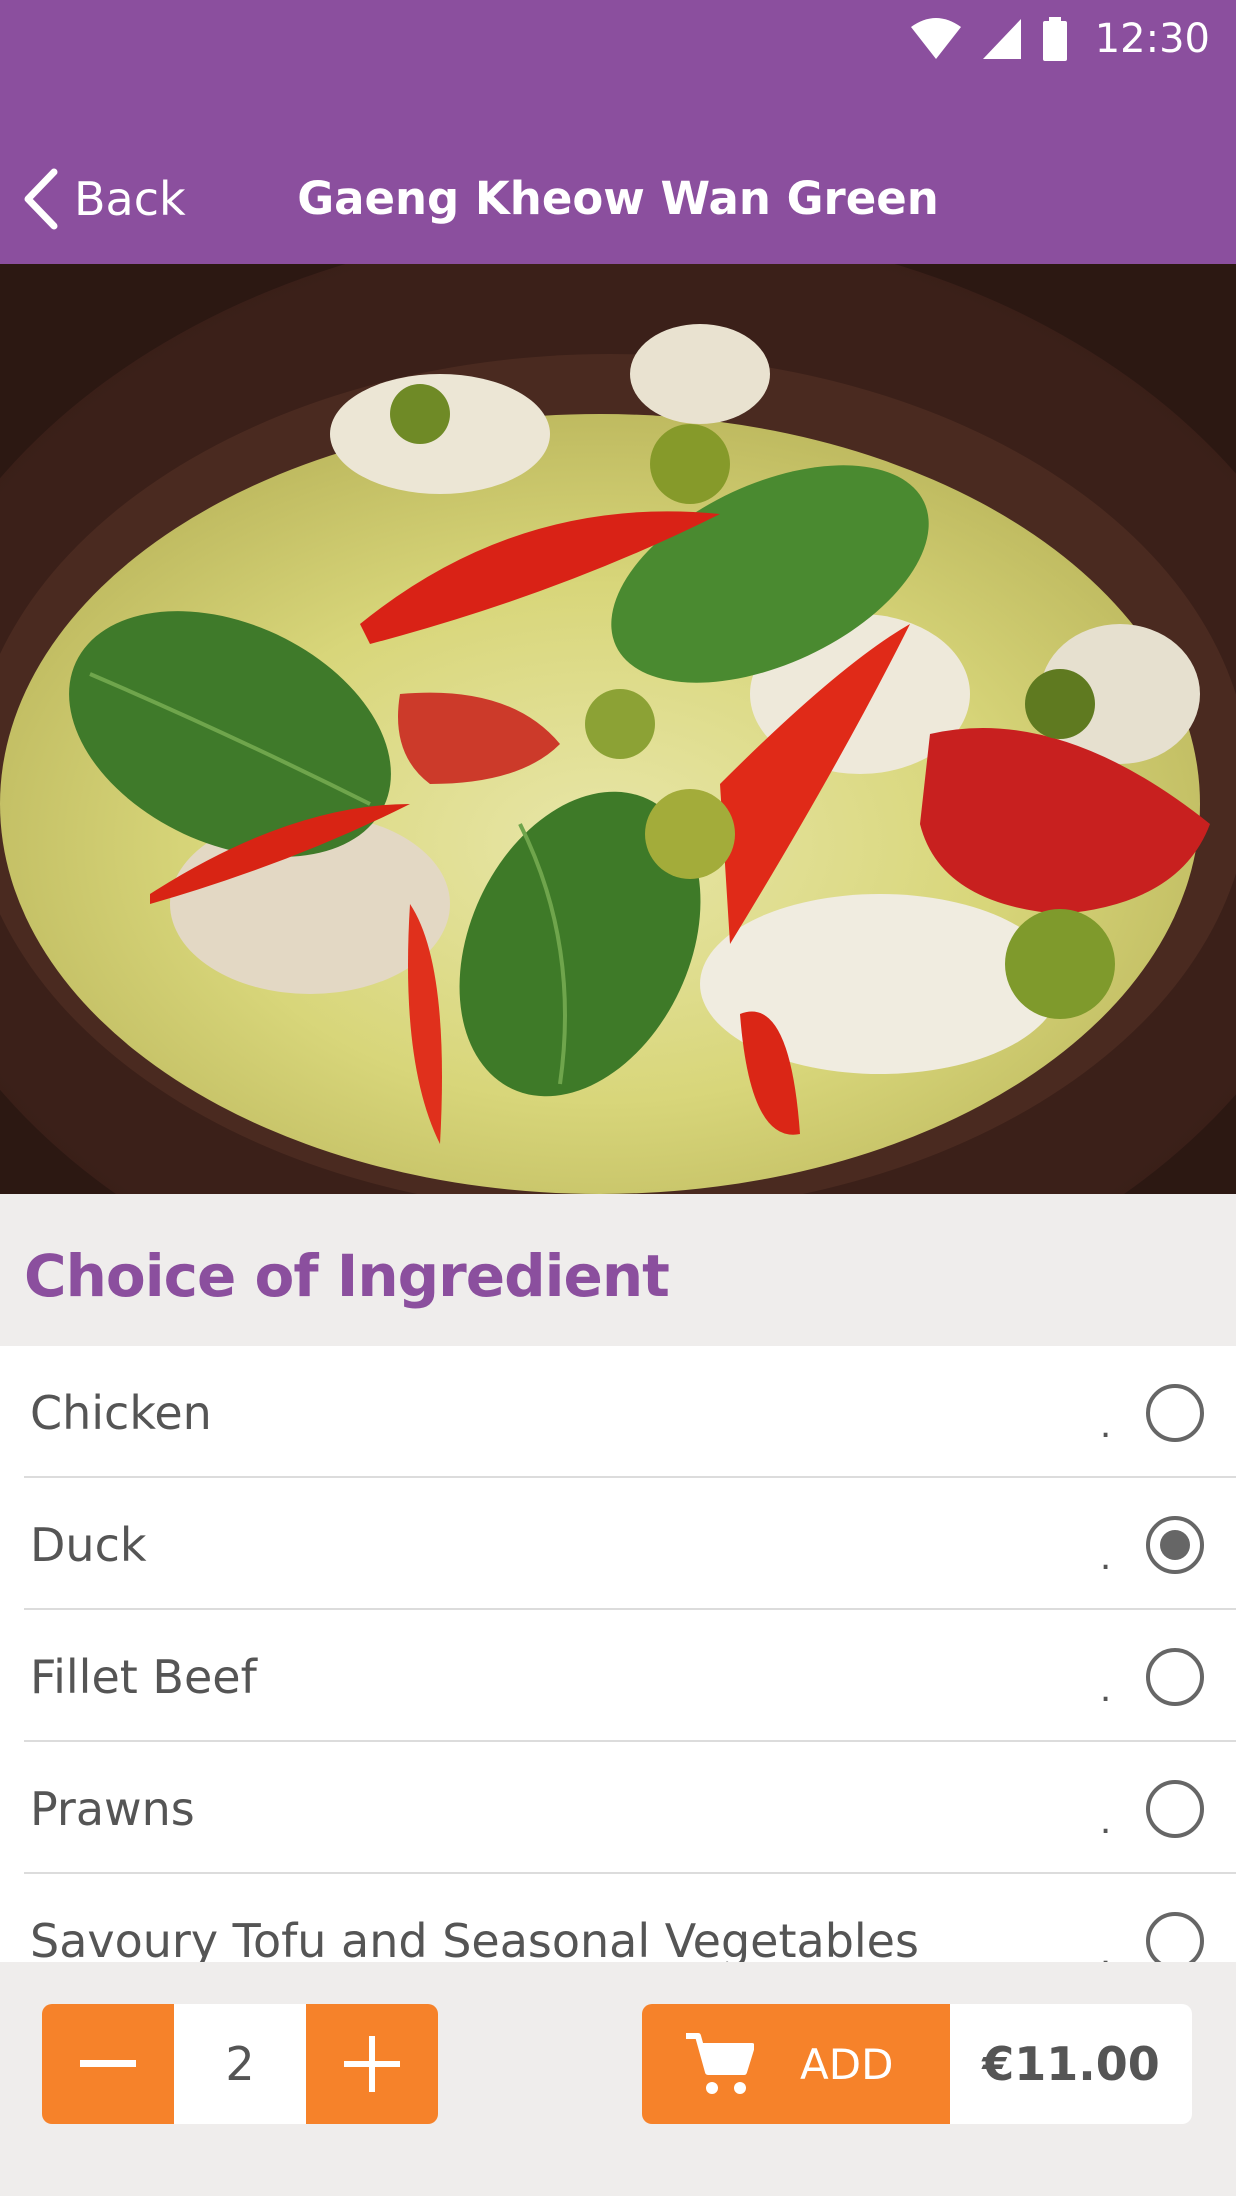 The image size is (1236, 2196). What do you see at coordinates (1054, 39) in the screenshot?
I see `battery-icon` at bounding box center [1054, 39].